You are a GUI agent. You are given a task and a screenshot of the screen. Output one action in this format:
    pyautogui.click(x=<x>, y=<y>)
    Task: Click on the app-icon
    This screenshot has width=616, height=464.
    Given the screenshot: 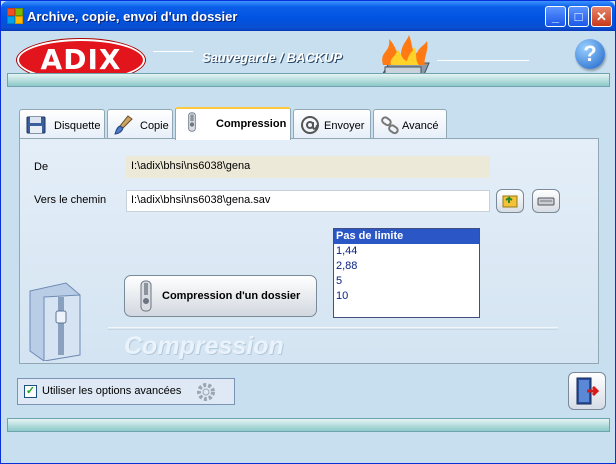 What is the action you would take?
    pyautogui.click(x=15, y=16)
    